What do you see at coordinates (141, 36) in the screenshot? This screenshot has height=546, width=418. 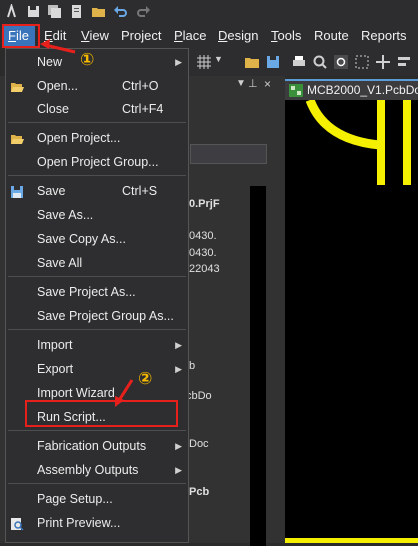 I see `menu-project: Project` at bounding box center [141, 36].